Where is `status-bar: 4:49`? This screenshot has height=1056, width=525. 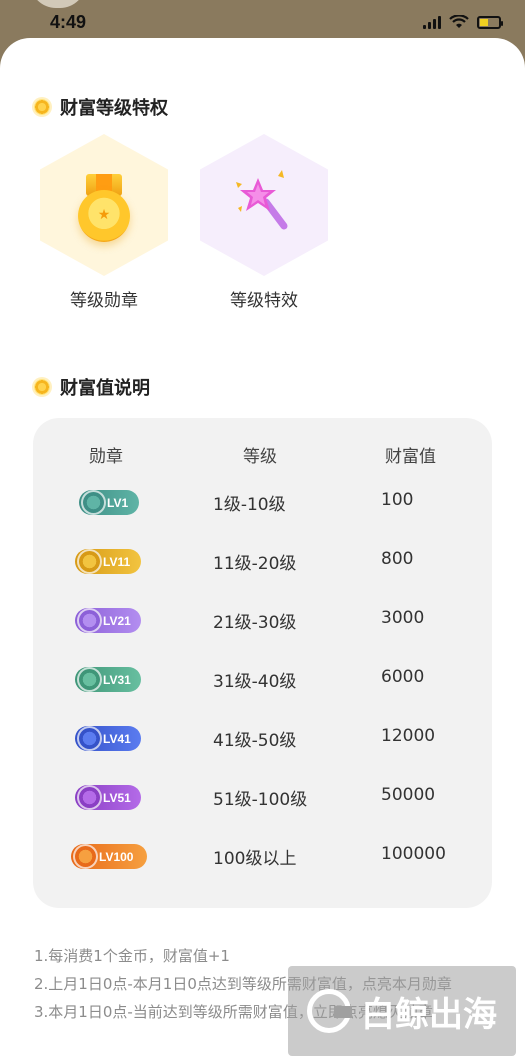
status-bar: 4:49 is located at coordinates (262, 20).